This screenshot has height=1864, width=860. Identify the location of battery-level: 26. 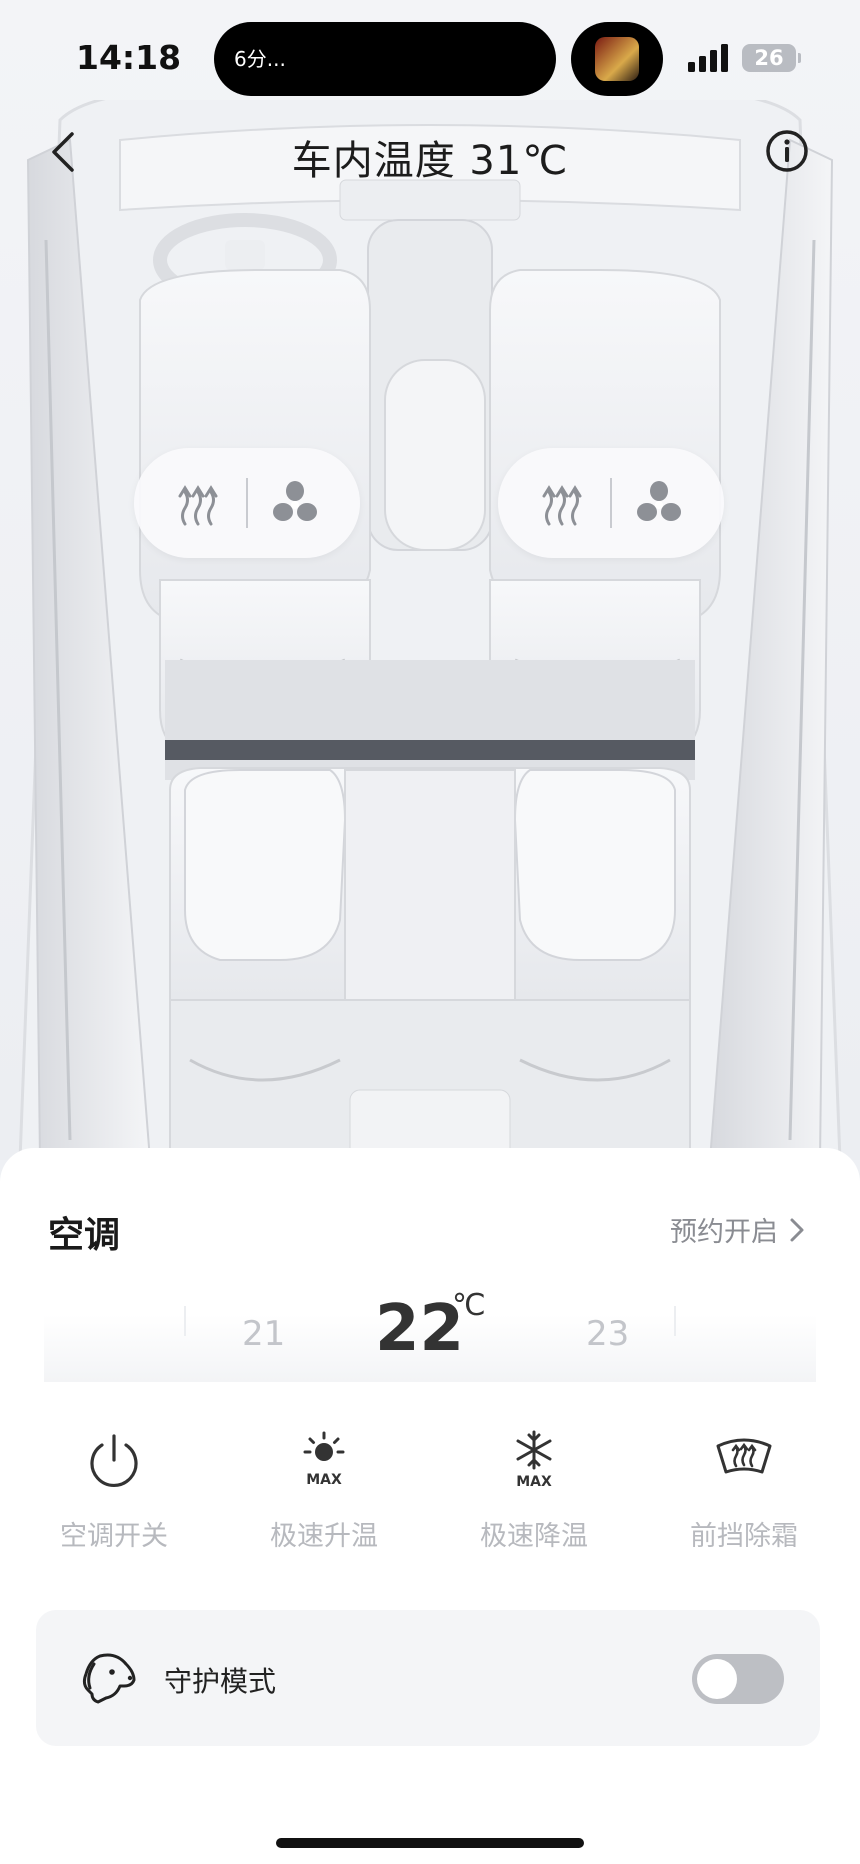
(769, 58).